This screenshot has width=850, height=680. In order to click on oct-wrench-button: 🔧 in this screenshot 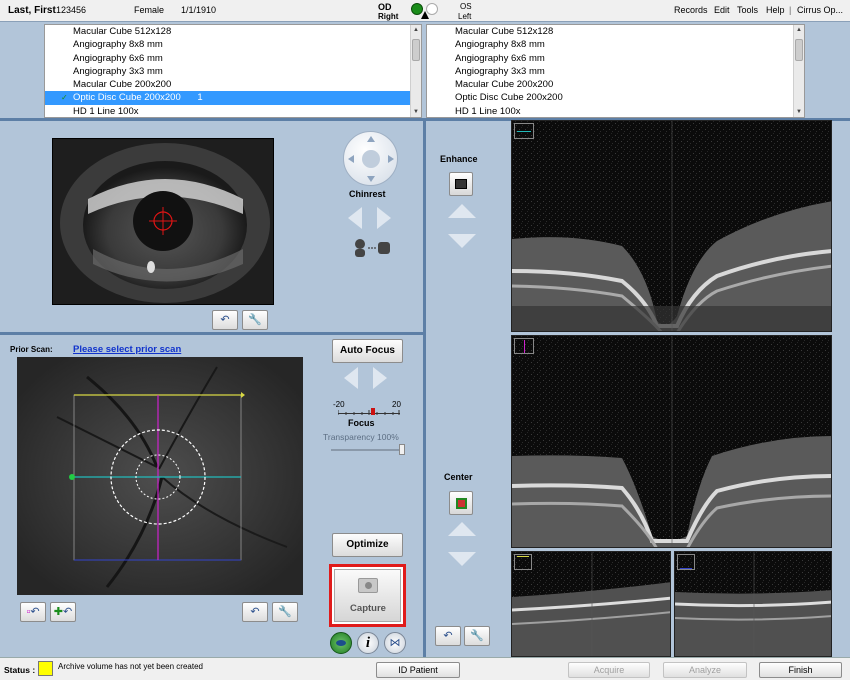, I will do `click(477, 636)`.